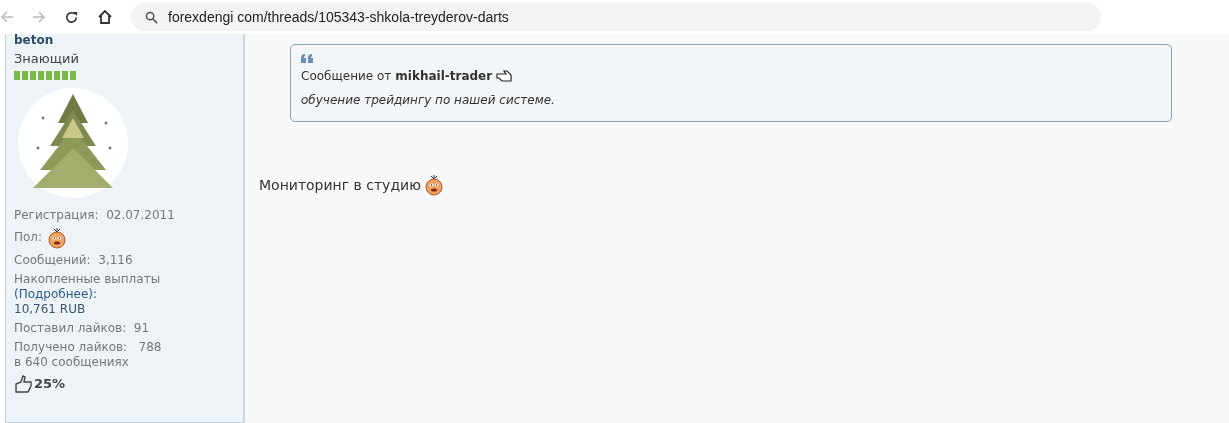  Describe the element at coordinates (74, 260) in the screenshot. I see `stat-text: Сообщений: 3,116` at that location.